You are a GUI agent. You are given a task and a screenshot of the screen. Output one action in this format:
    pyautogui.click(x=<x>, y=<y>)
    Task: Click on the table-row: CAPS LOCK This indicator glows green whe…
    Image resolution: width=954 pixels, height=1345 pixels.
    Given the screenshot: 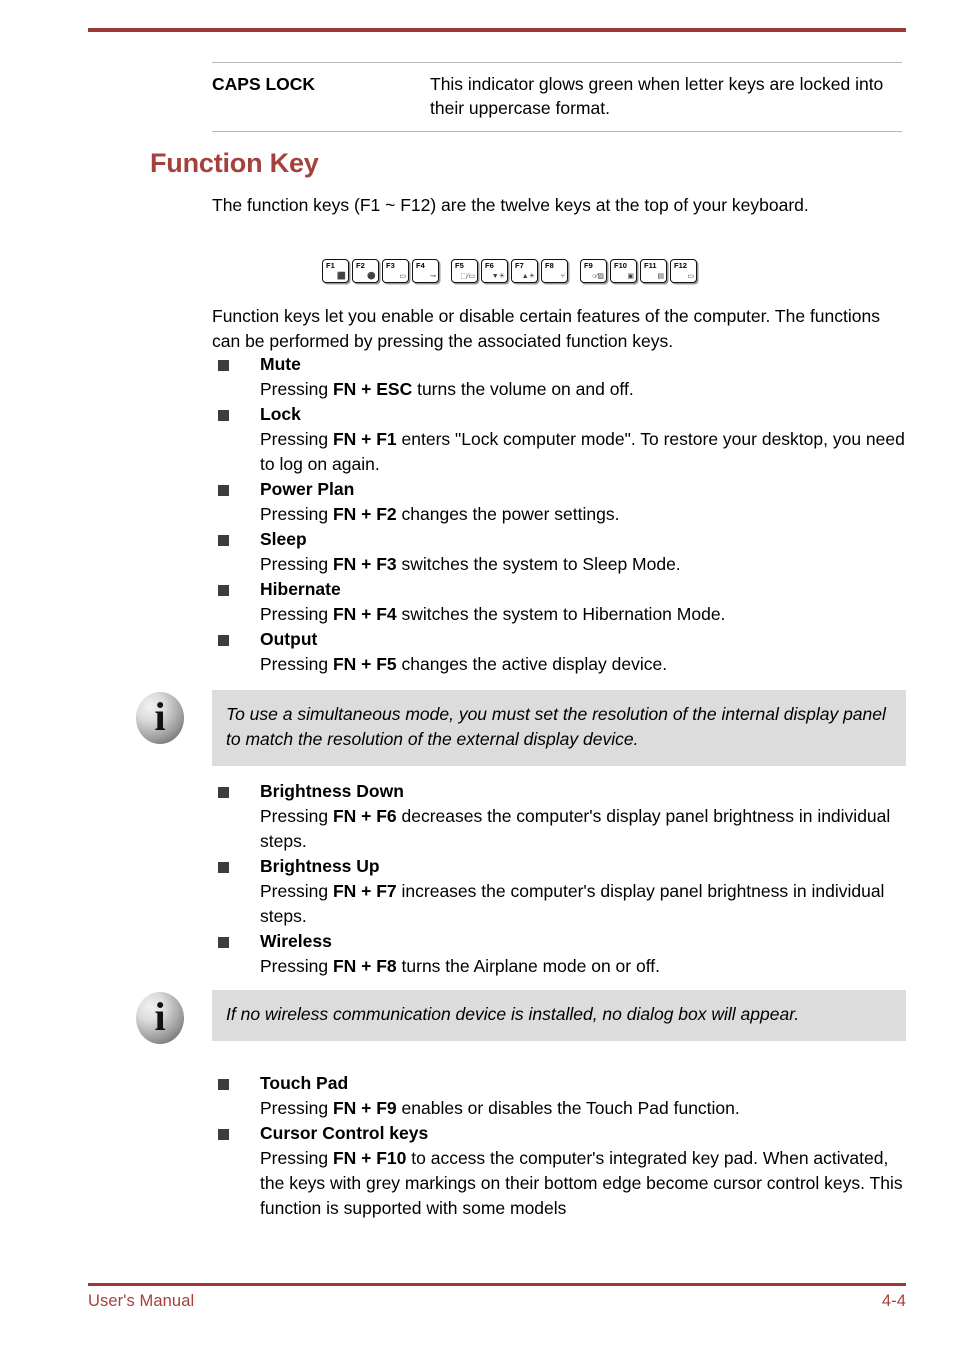 What is the action you would take?
    pyautogui.click(x=557, y=97)
    